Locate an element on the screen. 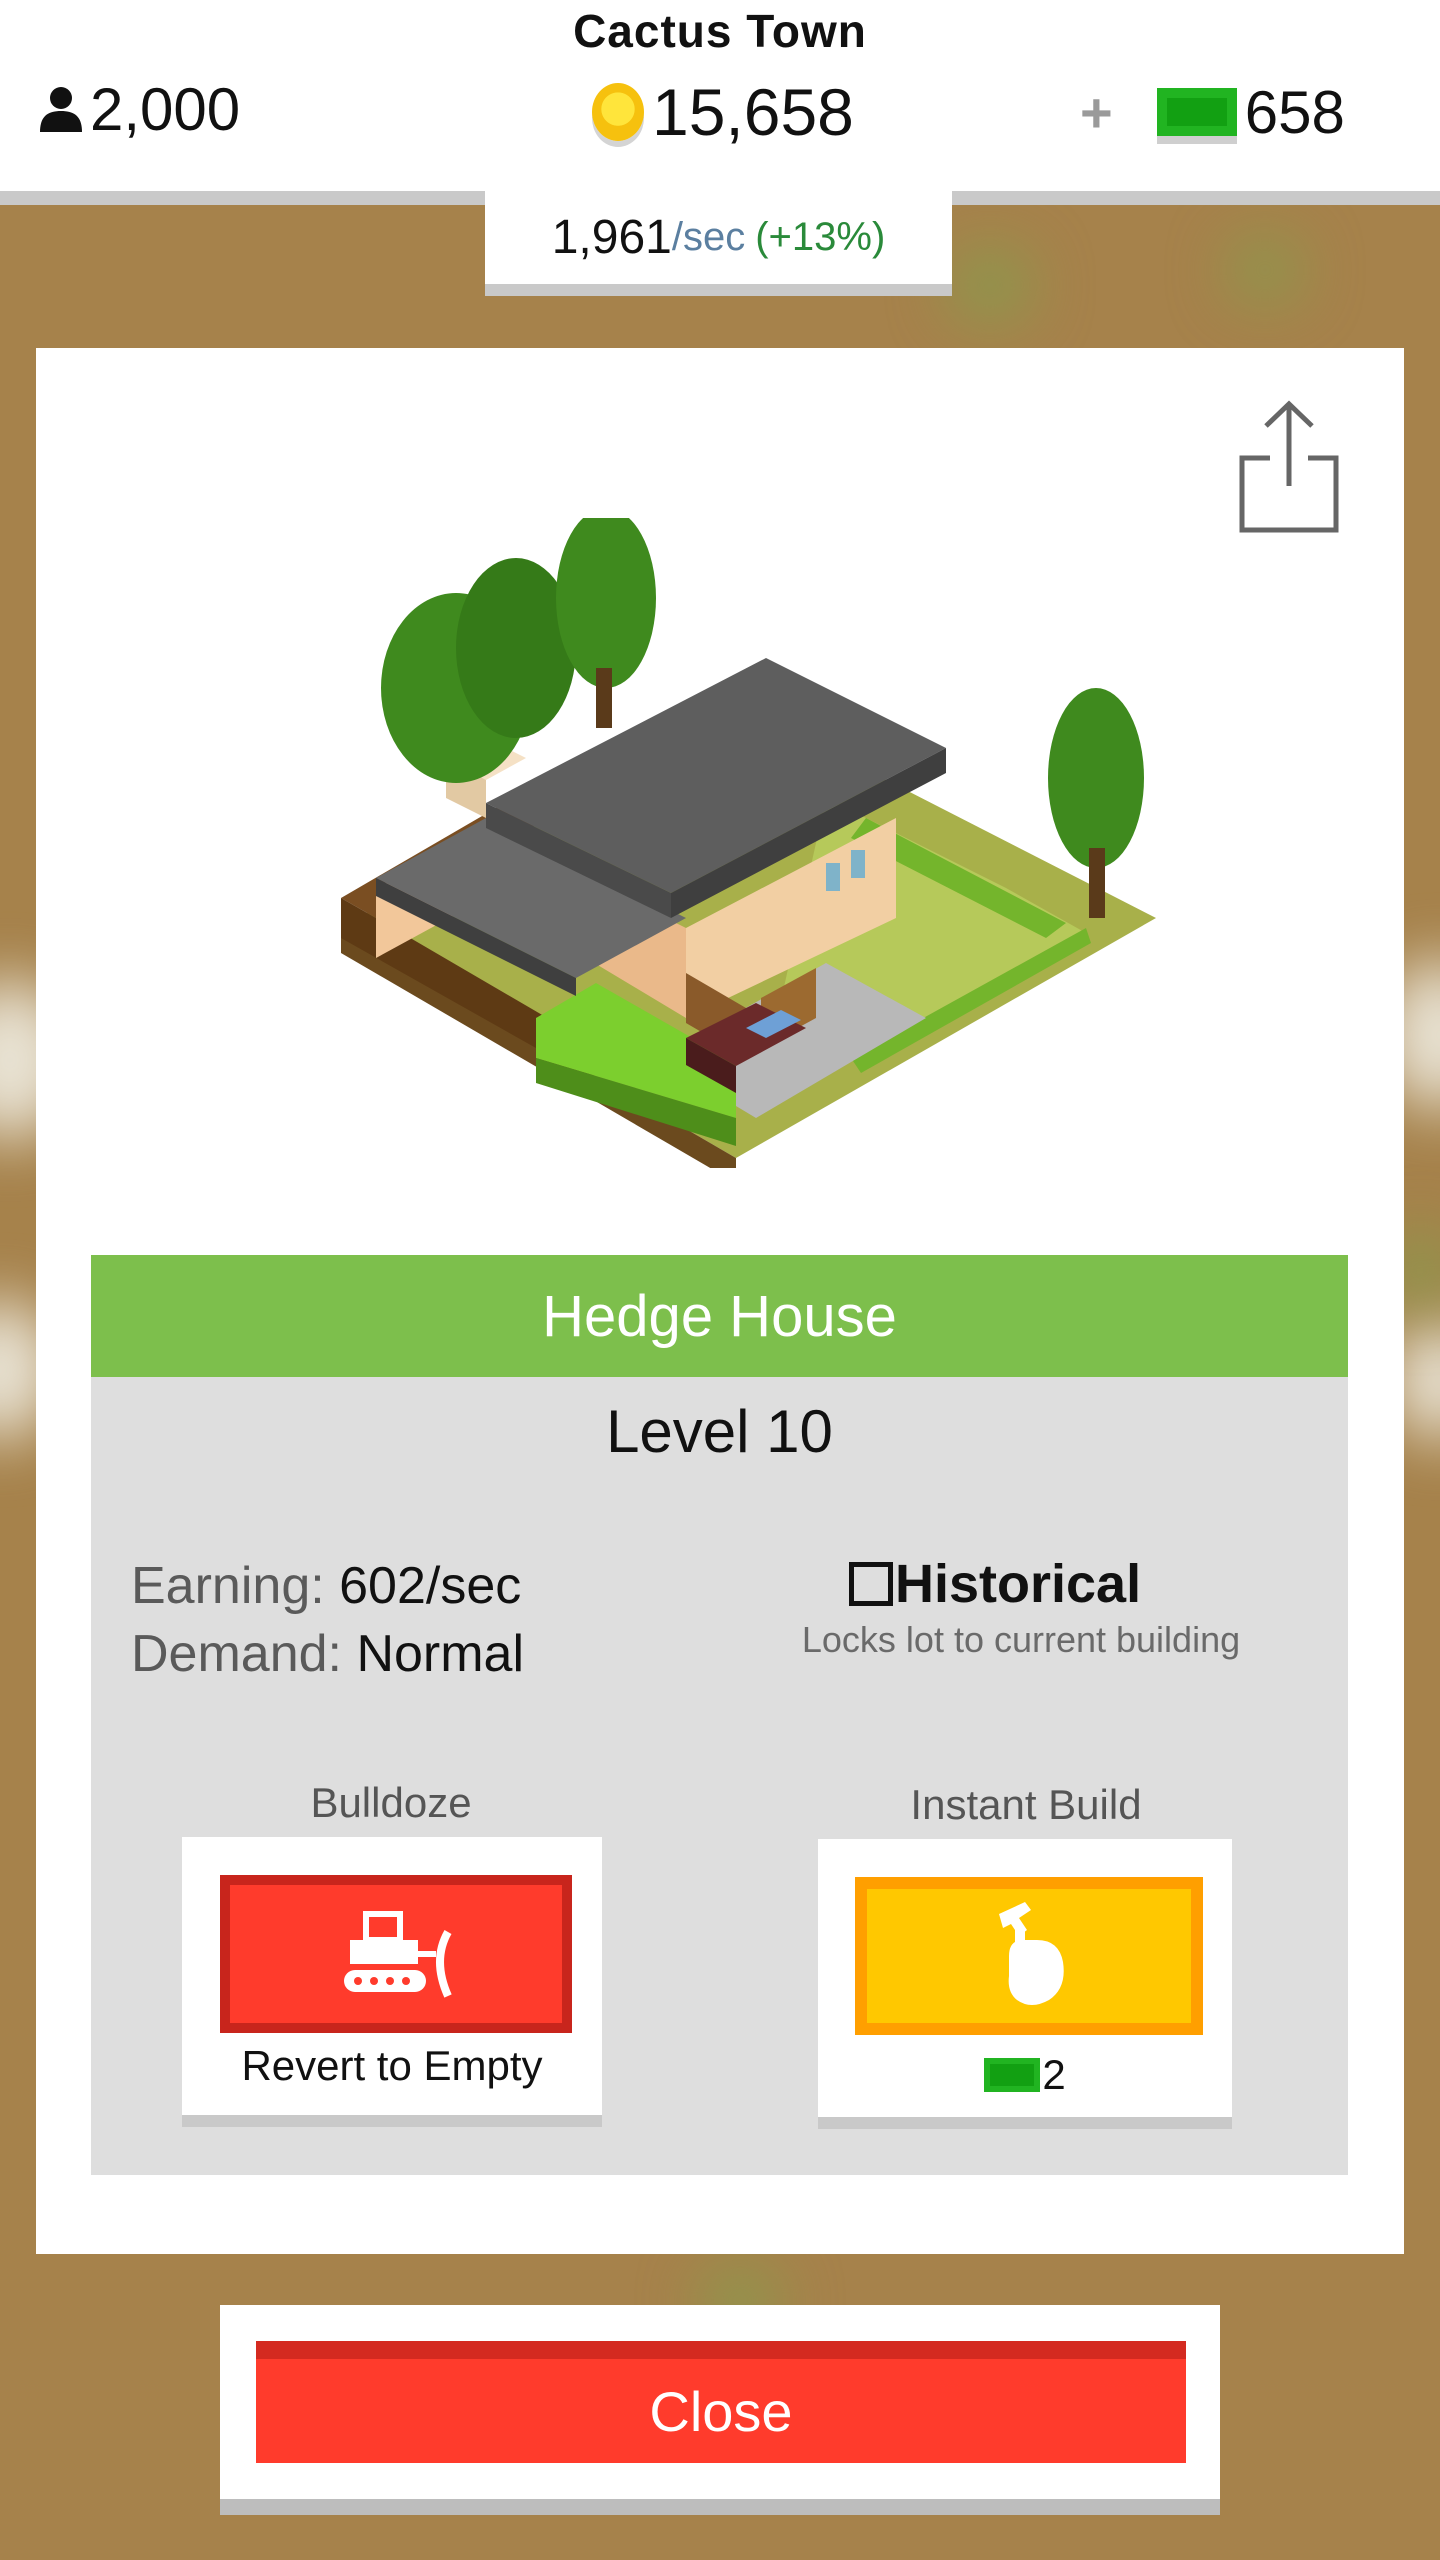 The width and height of the screenshot is (1440, 2560). income-bonus: (+13%) is located at coordinates (820, 236).